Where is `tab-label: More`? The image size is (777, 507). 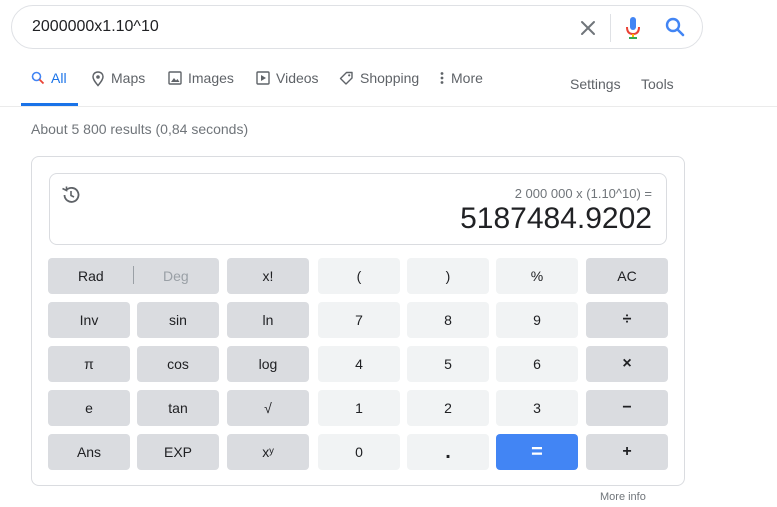
tab-label: More is located at coordinates (467, 78).